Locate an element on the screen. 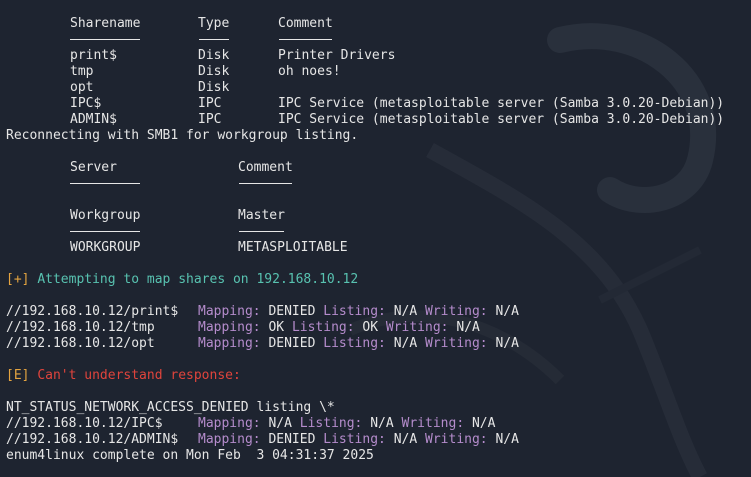  share-table-divider is located at coordinates (378, 40).